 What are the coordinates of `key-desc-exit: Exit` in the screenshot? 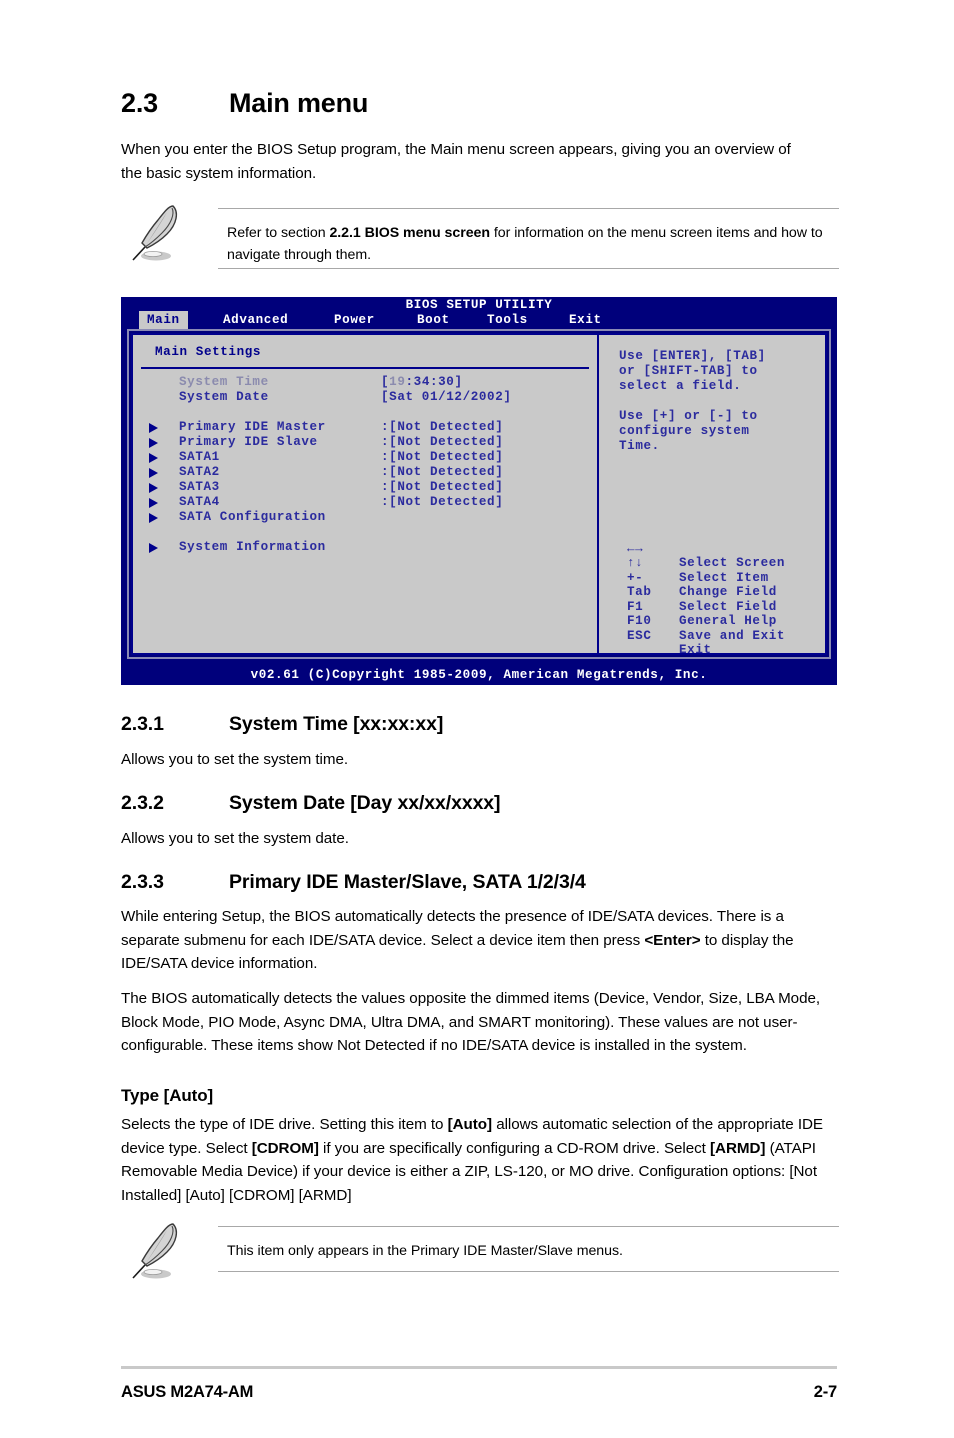 It's located at (695, 650).